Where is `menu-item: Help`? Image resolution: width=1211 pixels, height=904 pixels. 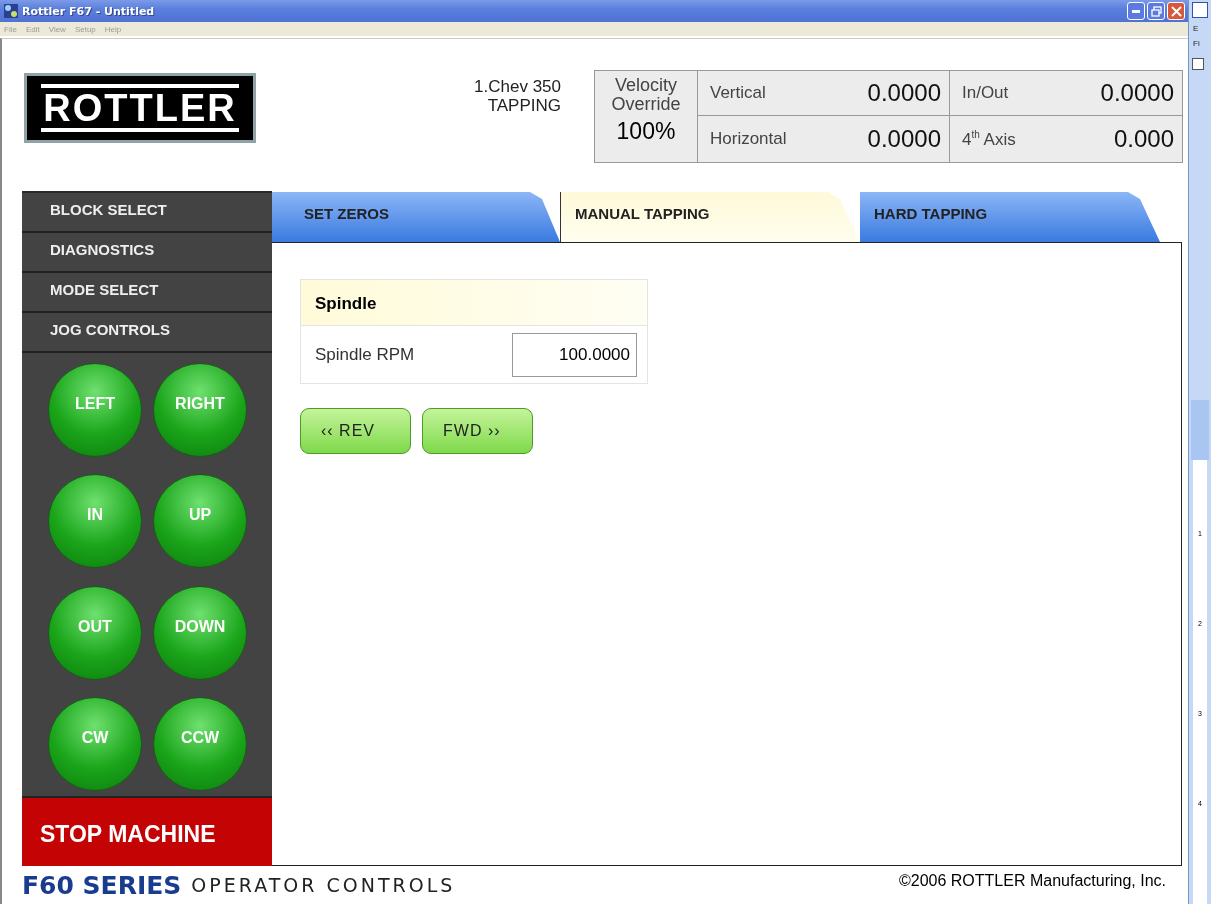 menu-item: Help is located at coordinates (113, 29).